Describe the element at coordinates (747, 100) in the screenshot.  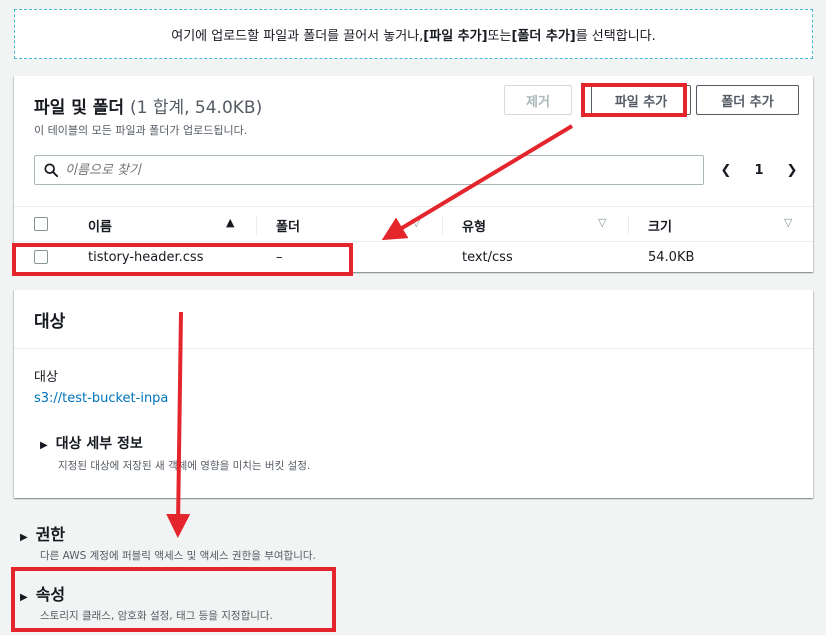
I see `add-folder-button: 폴더 추가` at that location.